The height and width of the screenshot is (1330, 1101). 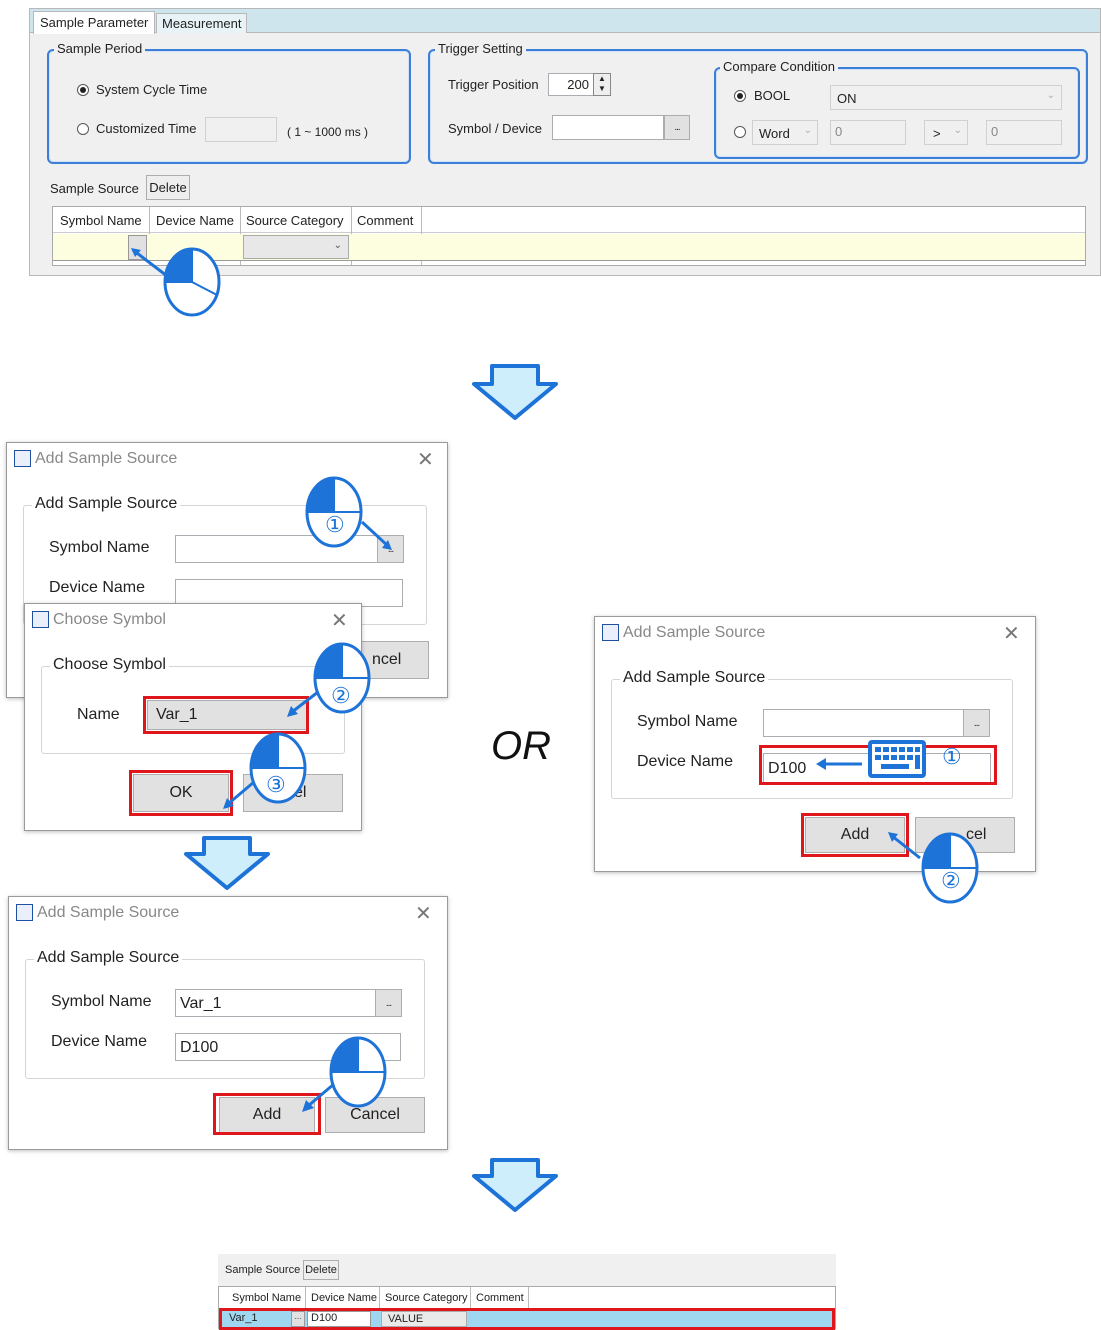 What do you see at coordinates (740, 132) in the screenshot?
I see `word-radio` at bounding box center [740, 132].